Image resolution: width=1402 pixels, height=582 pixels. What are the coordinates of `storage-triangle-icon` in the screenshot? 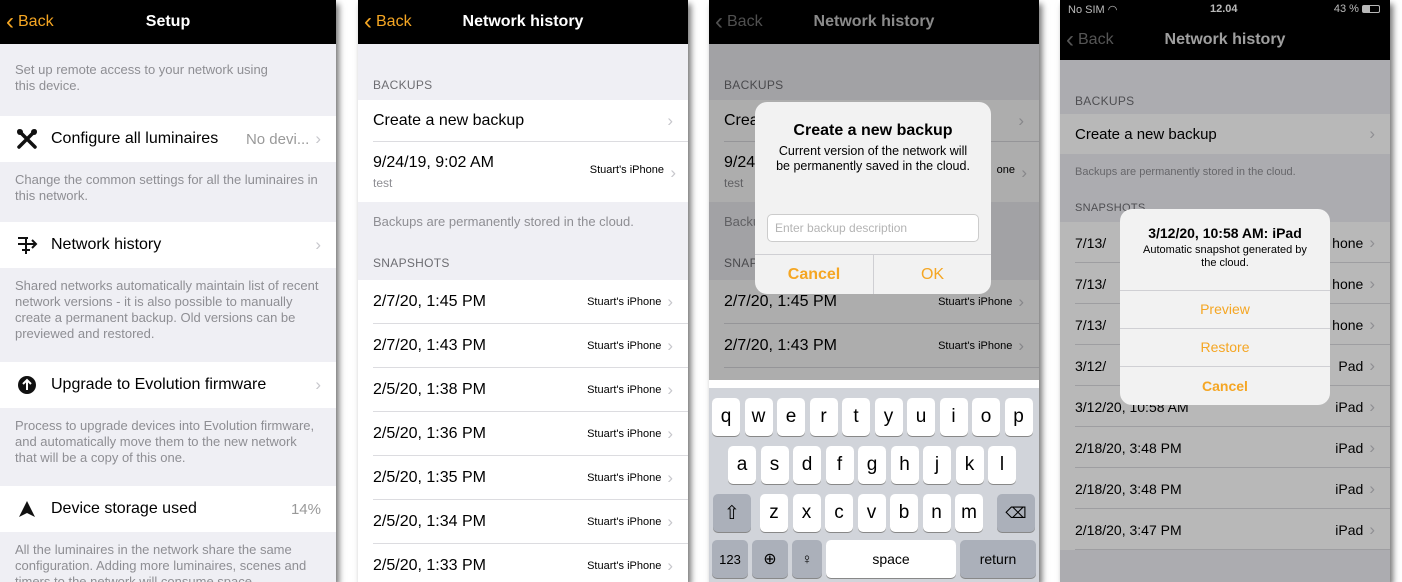 It's located at (27, 509).